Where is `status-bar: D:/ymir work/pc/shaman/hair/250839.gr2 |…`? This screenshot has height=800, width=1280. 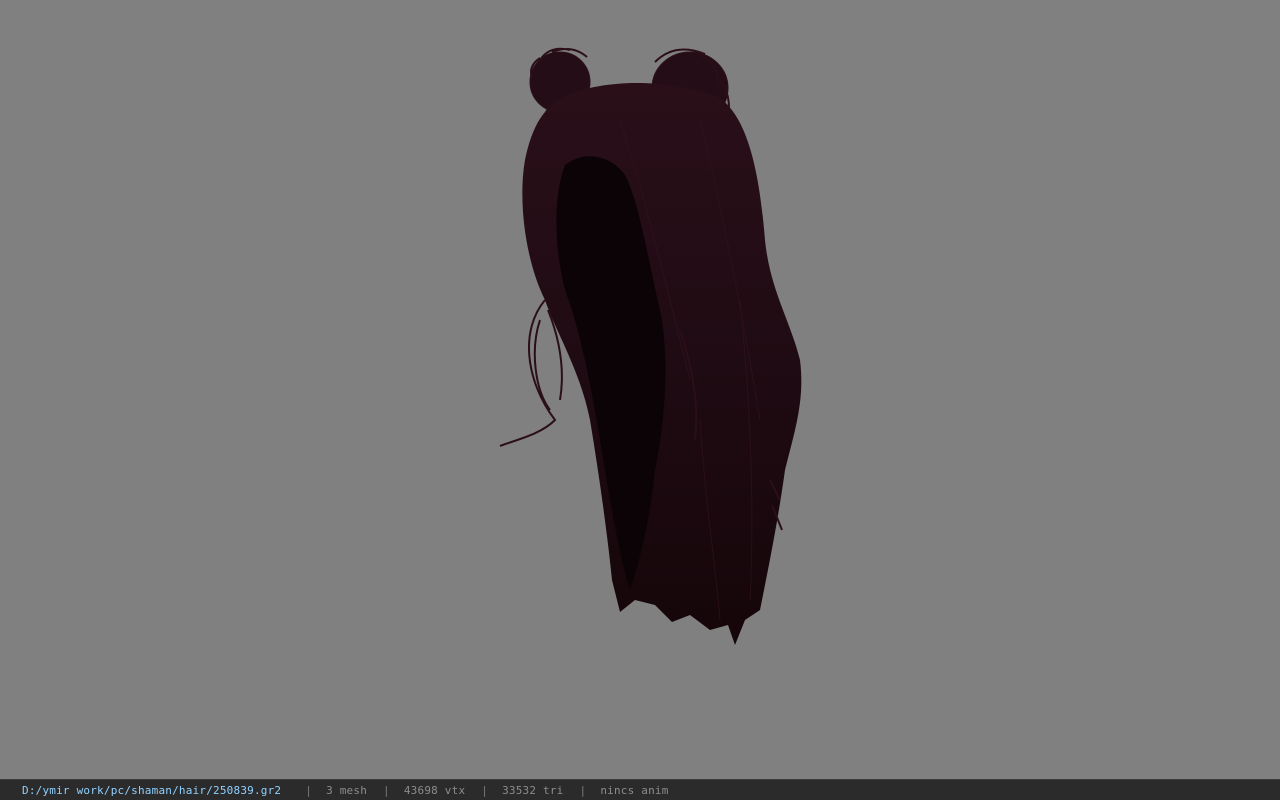
status-bar: D:/ymir work/pc/shaman/hair/250839.gr2 |… is located at coordinates (640, 789).